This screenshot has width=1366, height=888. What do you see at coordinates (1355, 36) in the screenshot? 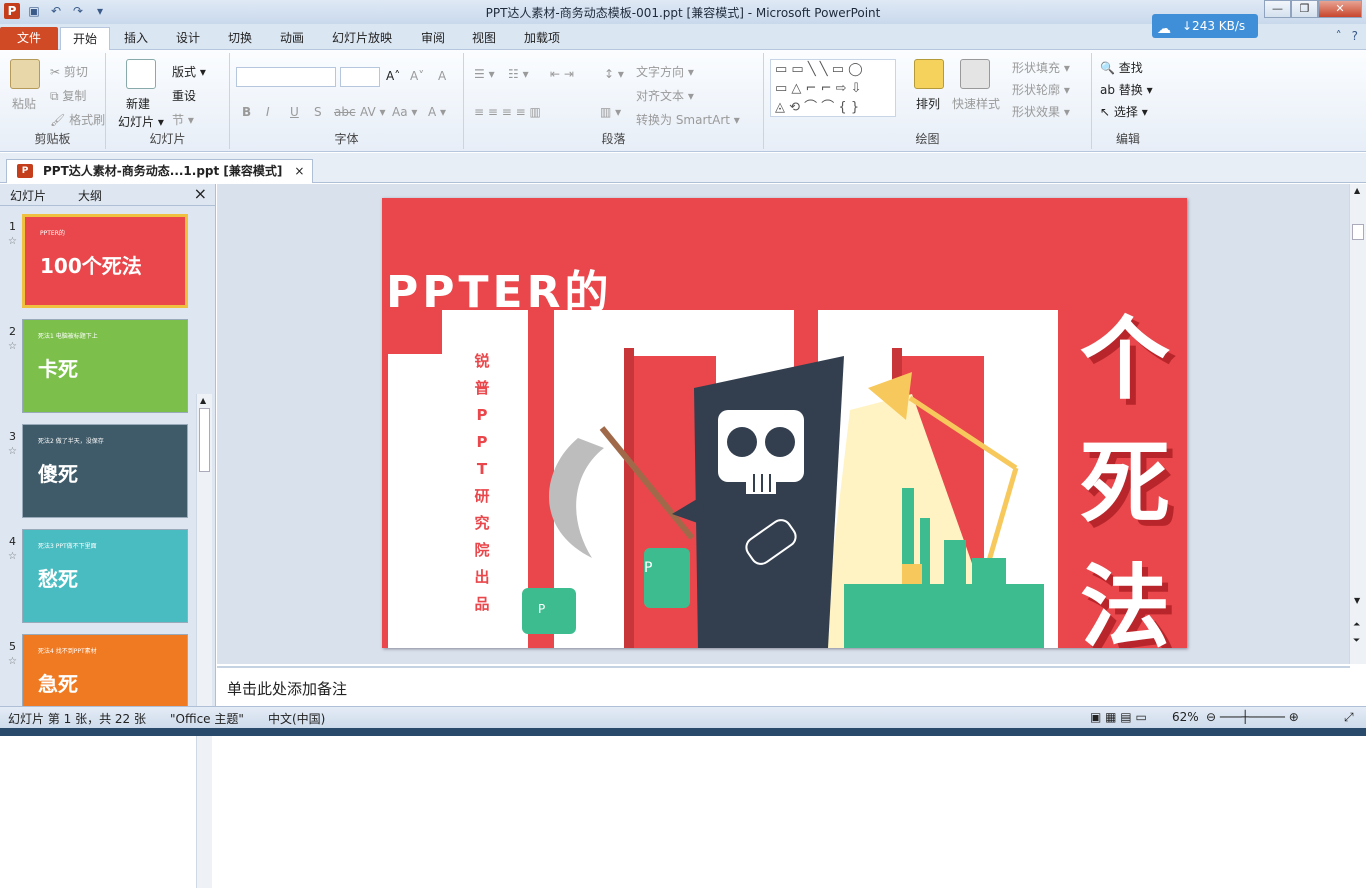
I see `help-icon: ?` at bounding box center [1355, 36].